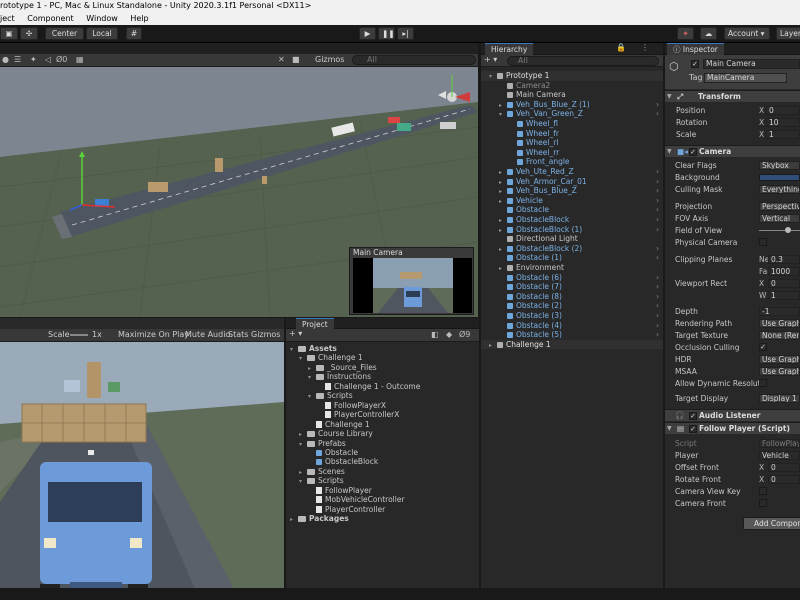 The width and height of the screenshot is (800, 600). Describe the element at coordinates (490, 59) in the screenshot. I see `hierarchy-create-button: + ▾` at that location.